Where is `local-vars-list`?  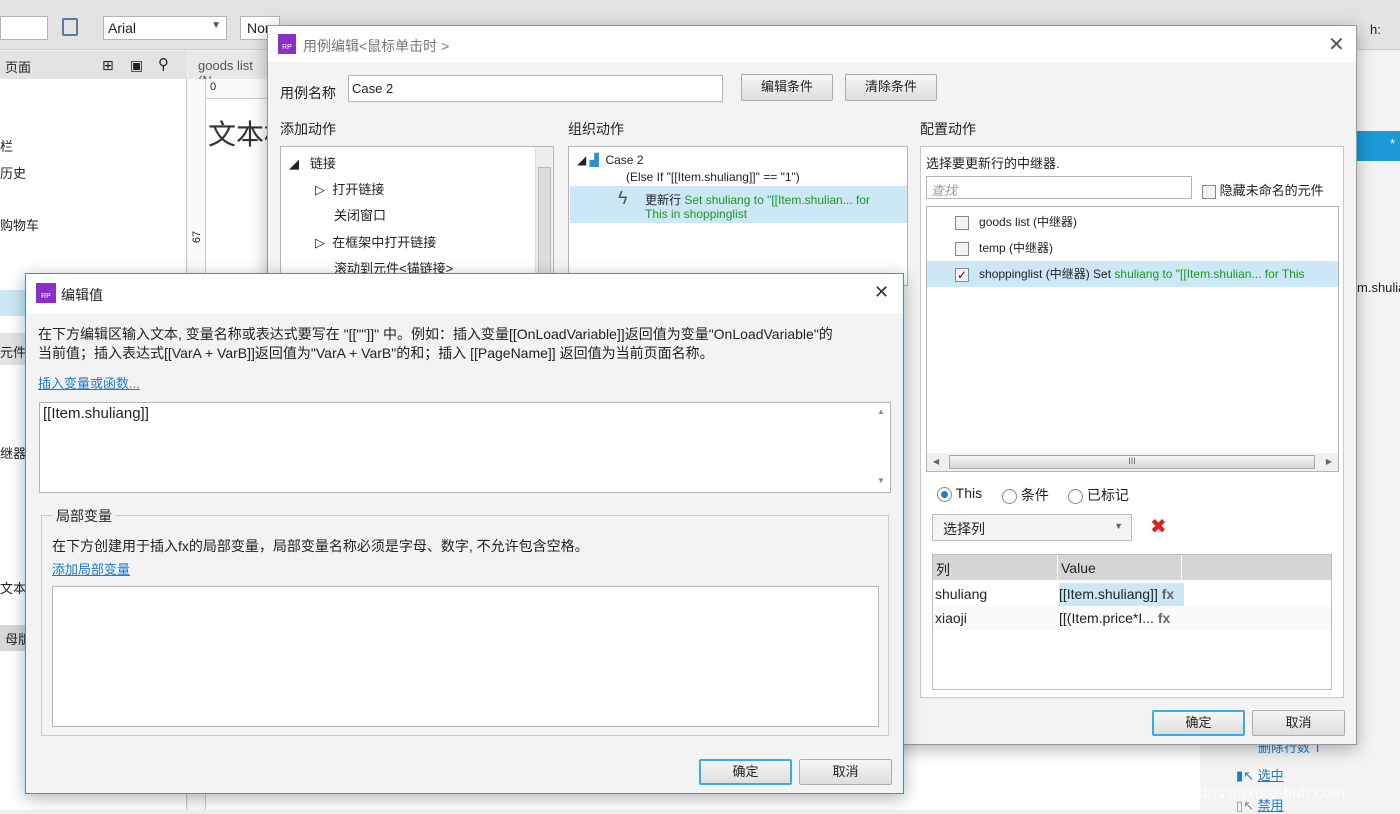 local-vars-list is located at coordinates (465, 656).